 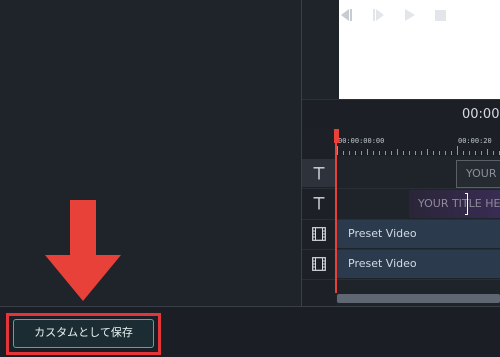 I want to click on timeline-horizontal-scrollbar, so click(x=418, y=298).